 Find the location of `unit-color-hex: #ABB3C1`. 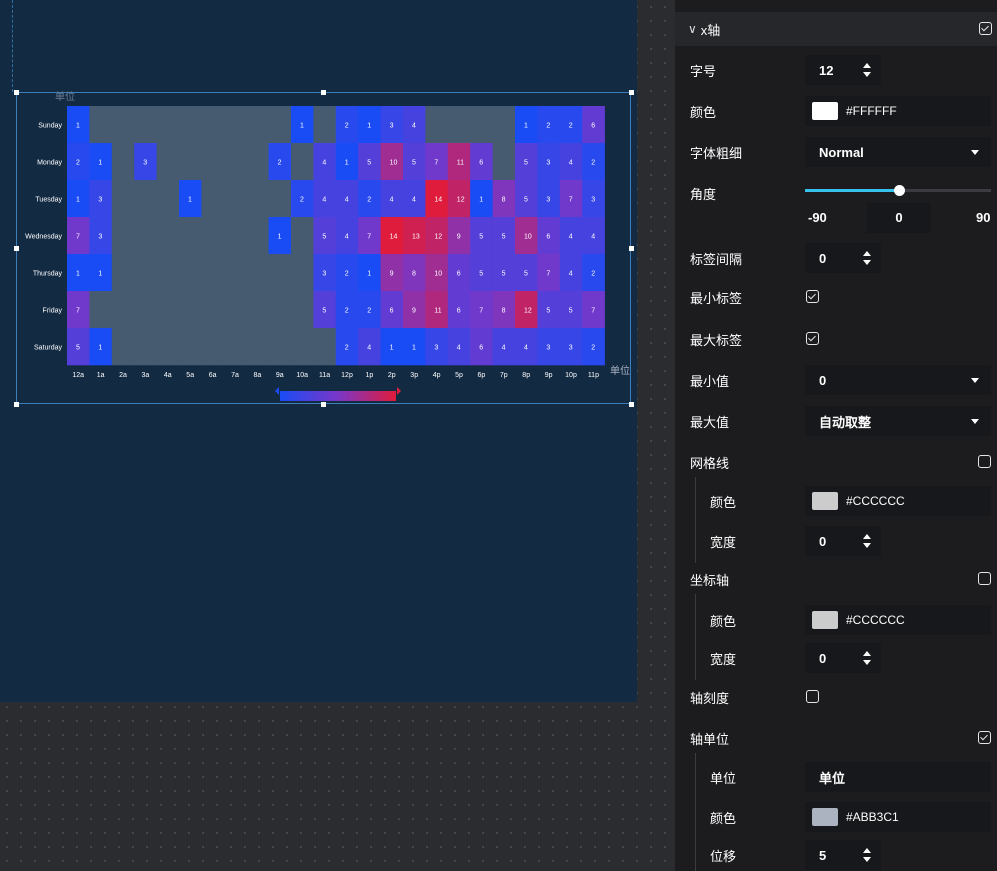

unit-color-hex: #ABB3C1 is located at coordinates (872, 817).